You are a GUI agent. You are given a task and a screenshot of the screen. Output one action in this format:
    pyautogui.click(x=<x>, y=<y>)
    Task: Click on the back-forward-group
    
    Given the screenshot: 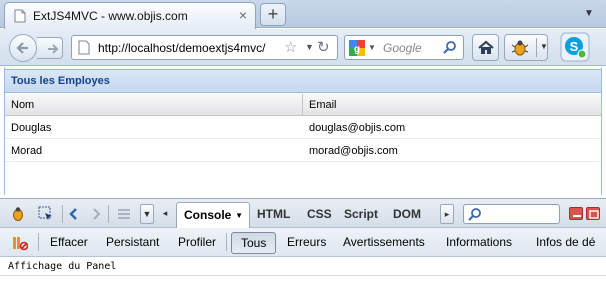 What is the action you would take?
    pyautogui.click(x=37, y=48)
    